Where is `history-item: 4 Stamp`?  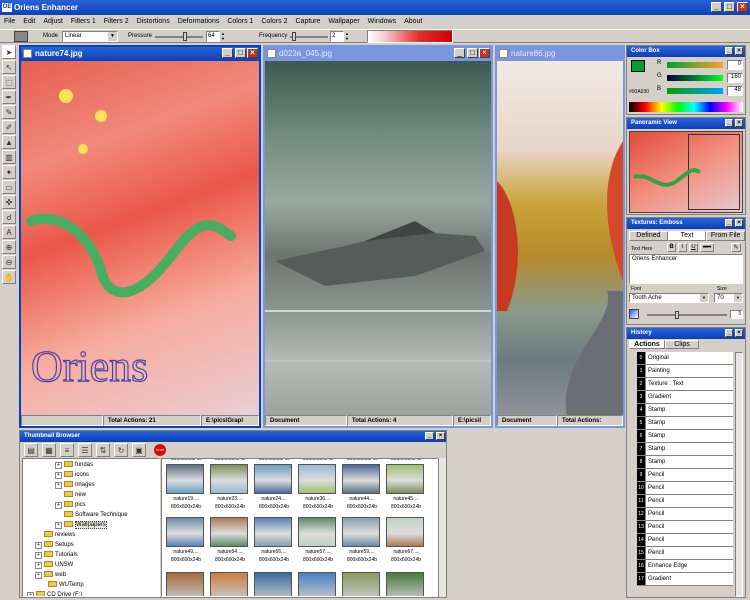 history-item: 4 Stamp is located at coordinates (685, 410).